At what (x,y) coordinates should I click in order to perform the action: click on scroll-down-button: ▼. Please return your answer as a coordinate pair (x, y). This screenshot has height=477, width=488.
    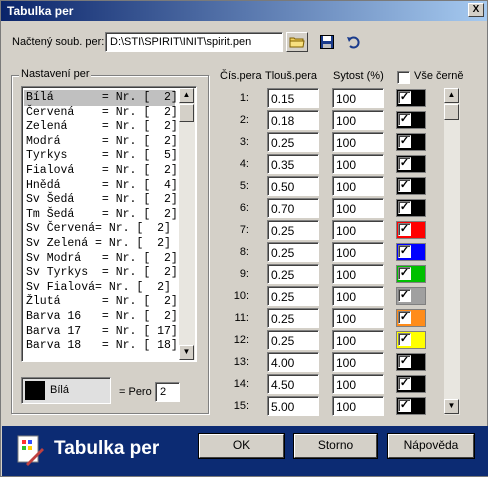
    Looking at the image, I should click on (186, 352).